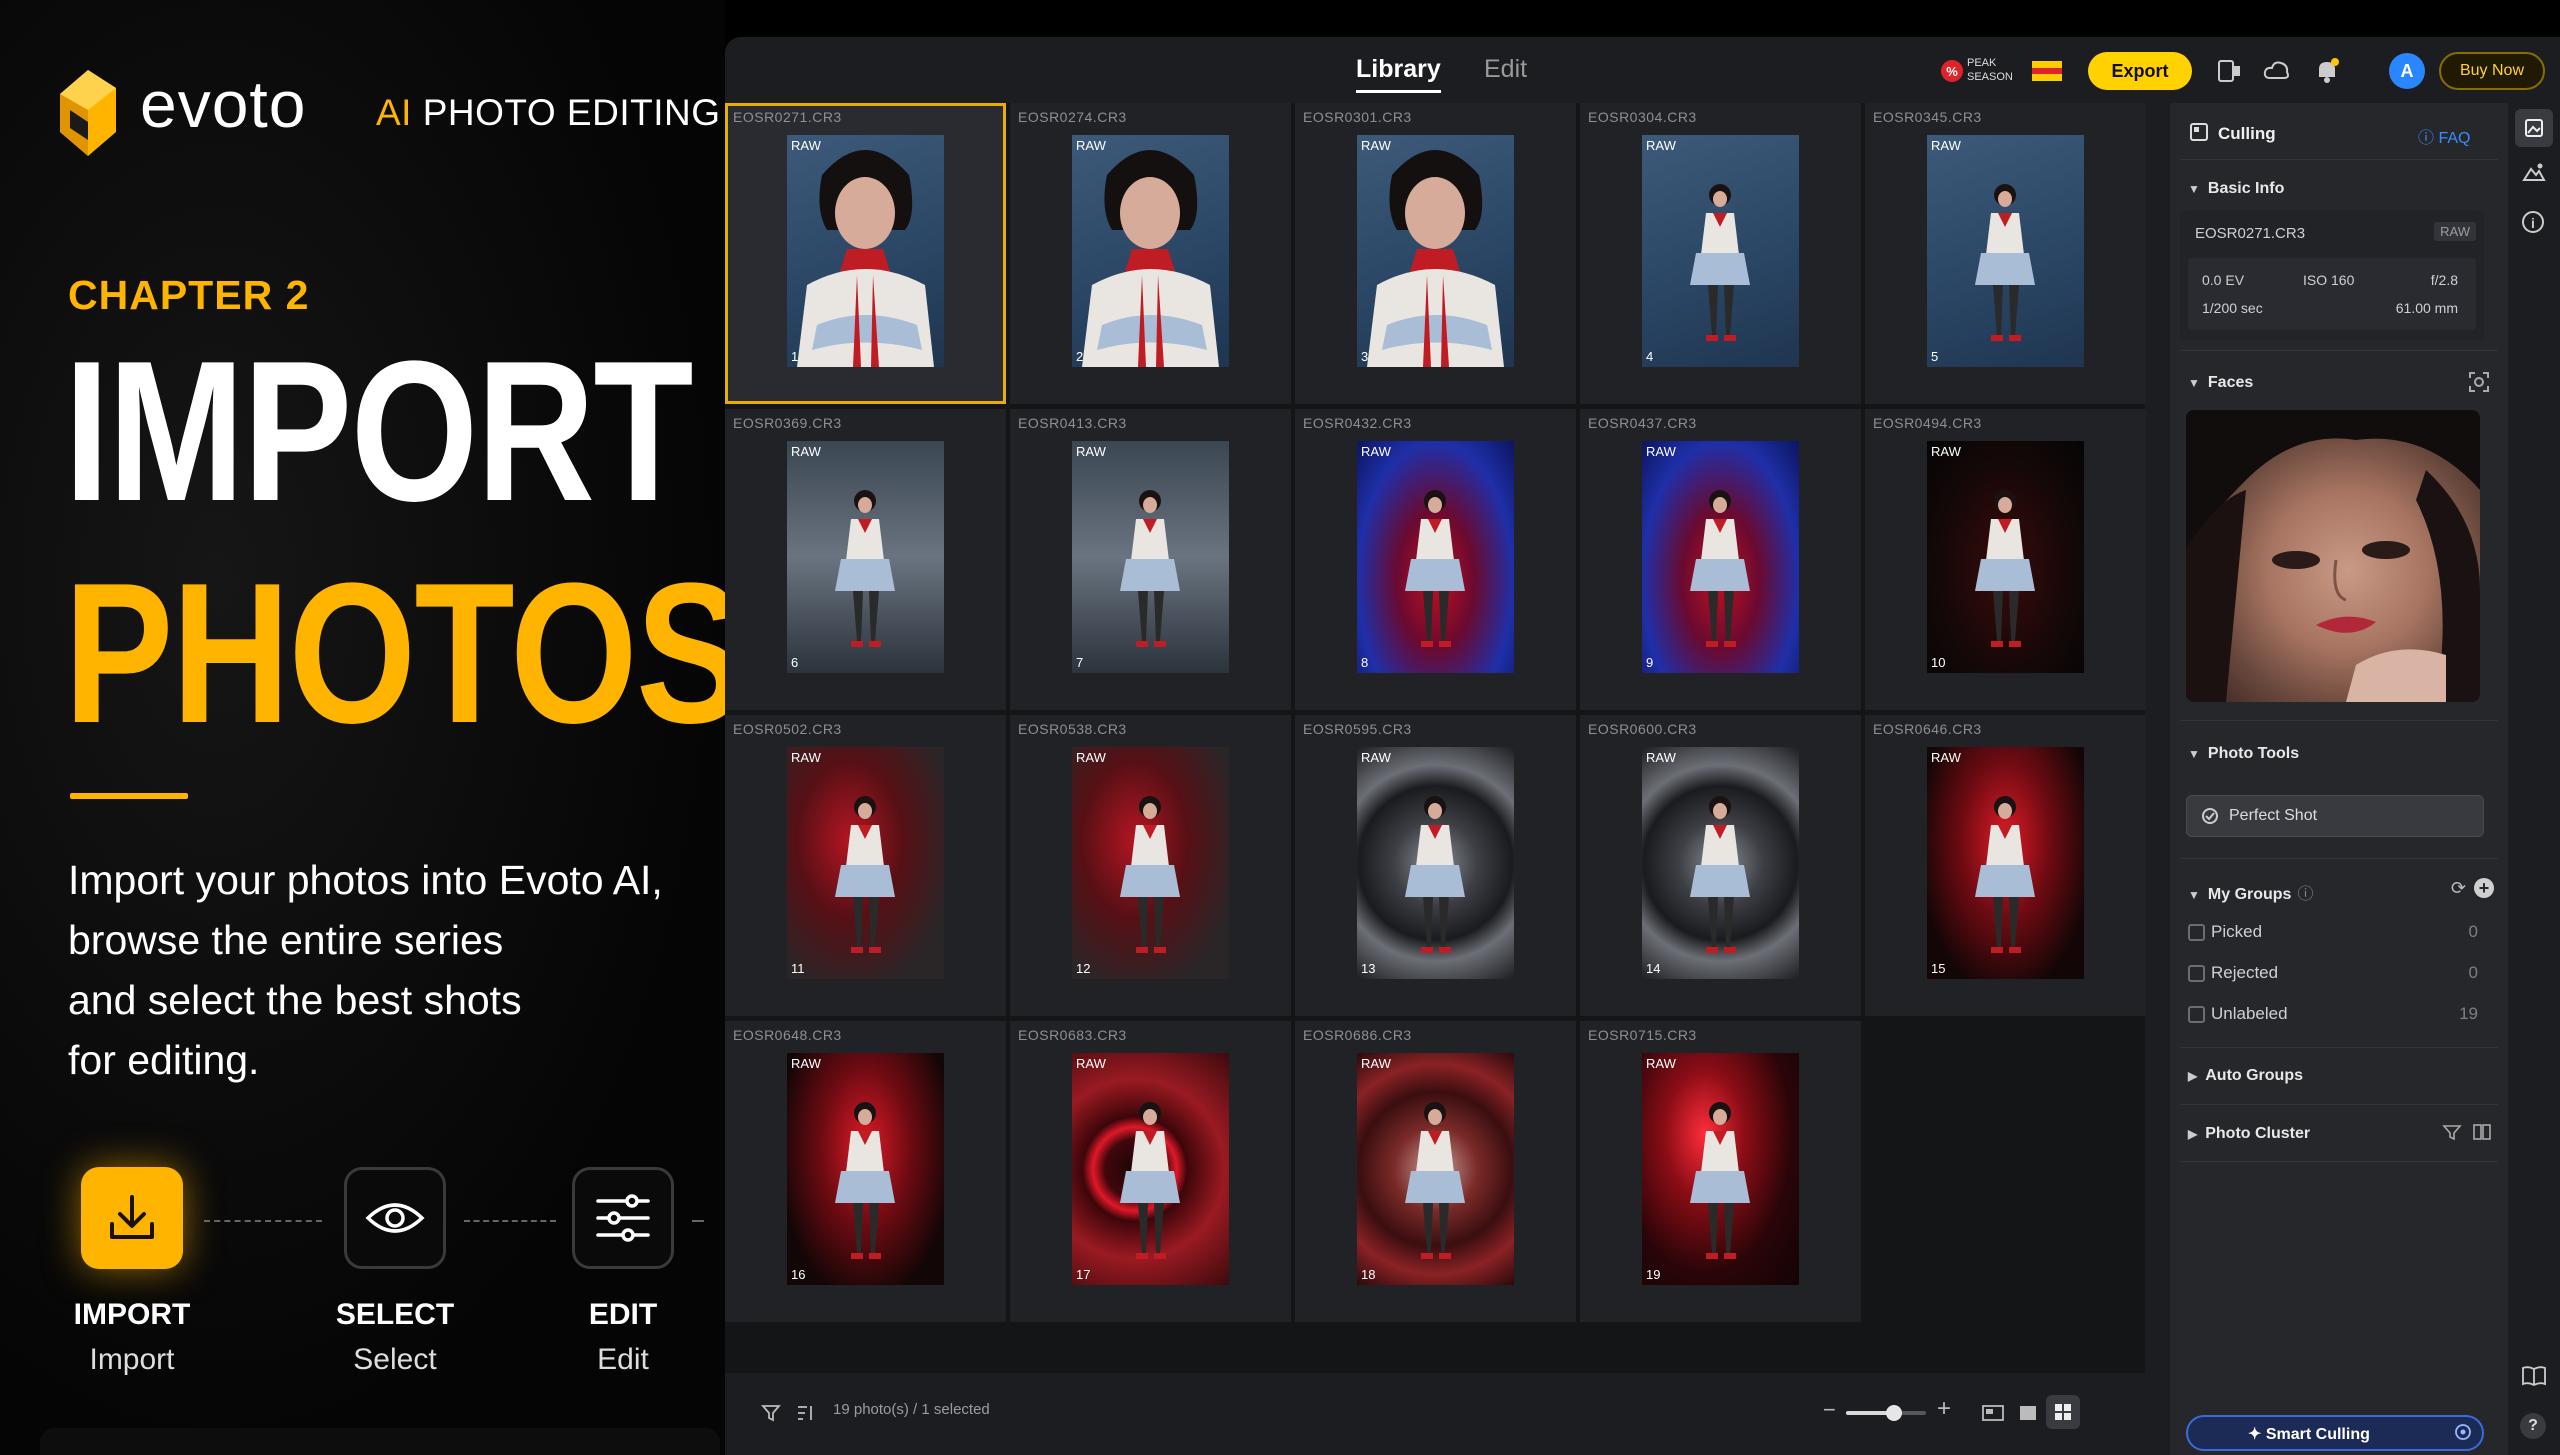 The image size is (2560, 1455). I want to click on photo-cell: EOSR0432.CR3 RAW 8, so click(1435, 559).